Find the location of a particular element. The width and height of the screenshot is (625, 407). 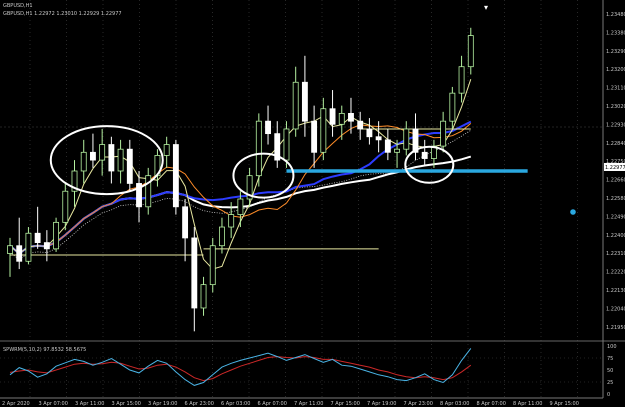

price-axis-label: 1.23290 is located at coordinates (615, 52).